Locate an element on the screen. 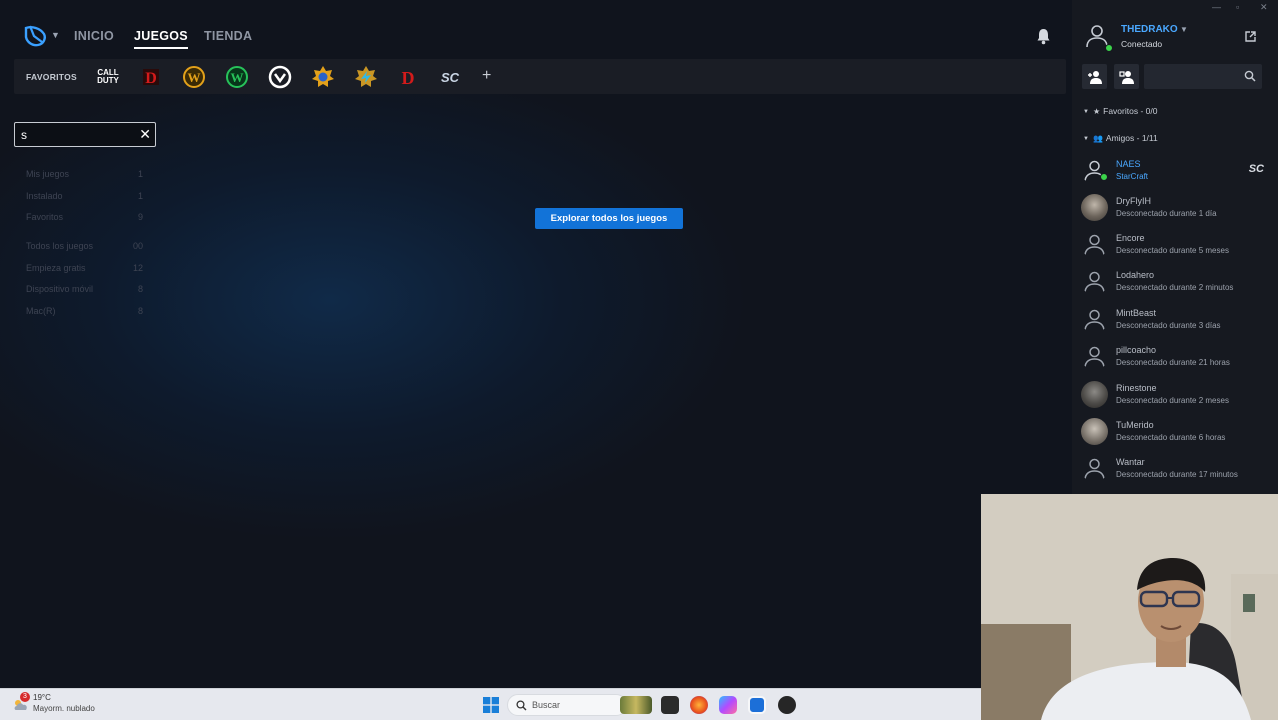 This screenshot has height=720, width=1278. fav-diablo-iii-icon: D is located at coordinates (408, 77).